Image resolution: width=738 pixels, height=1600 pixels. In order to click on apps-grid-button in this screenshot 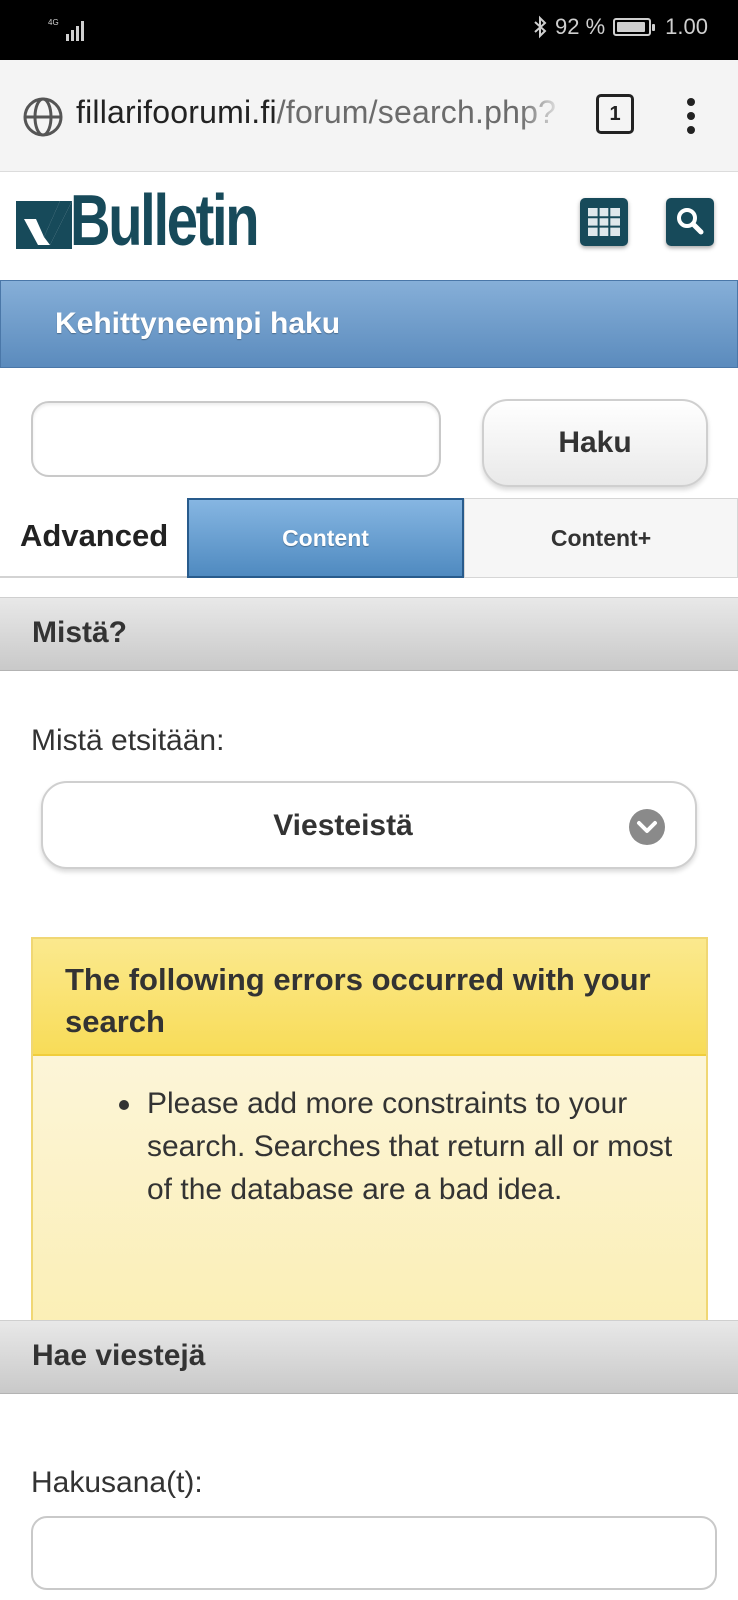, I will do `click(604, 222)`.